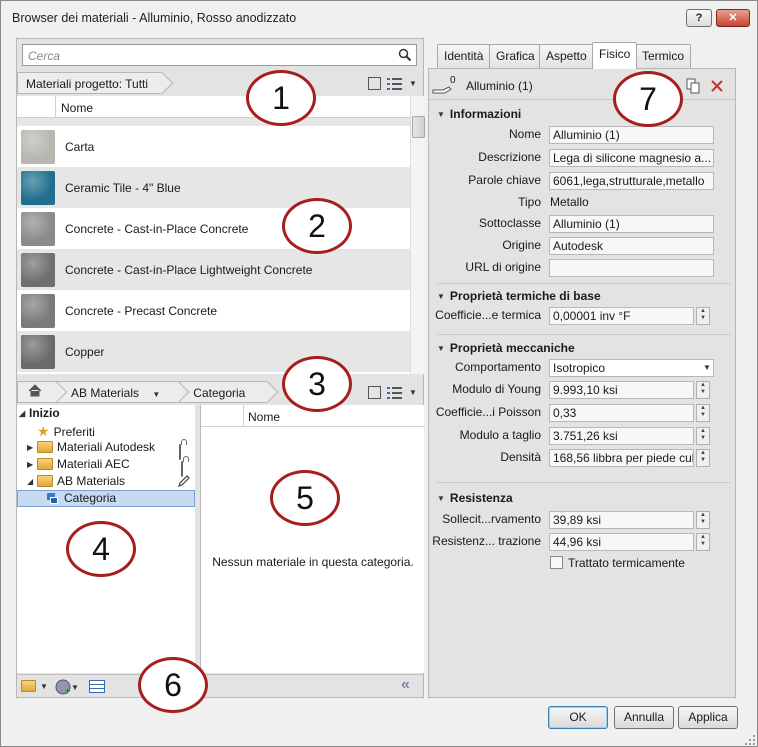 The width and height of the screenshot is (758, 747). What do you see at coordinates (631, 368) in the screenshot?
I see `prop-dropdown: Isotropico` at bounding box center [631, 368].